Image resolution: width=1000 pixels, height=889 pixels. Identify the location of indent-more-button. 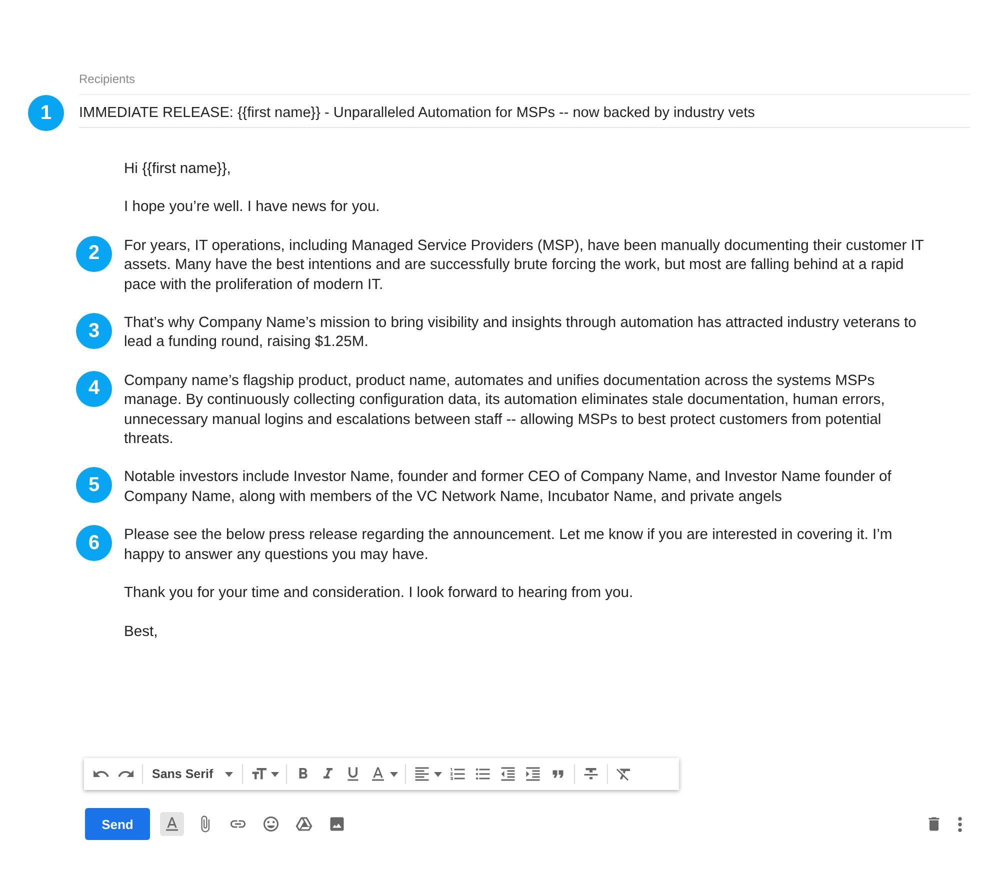
(533, 774).